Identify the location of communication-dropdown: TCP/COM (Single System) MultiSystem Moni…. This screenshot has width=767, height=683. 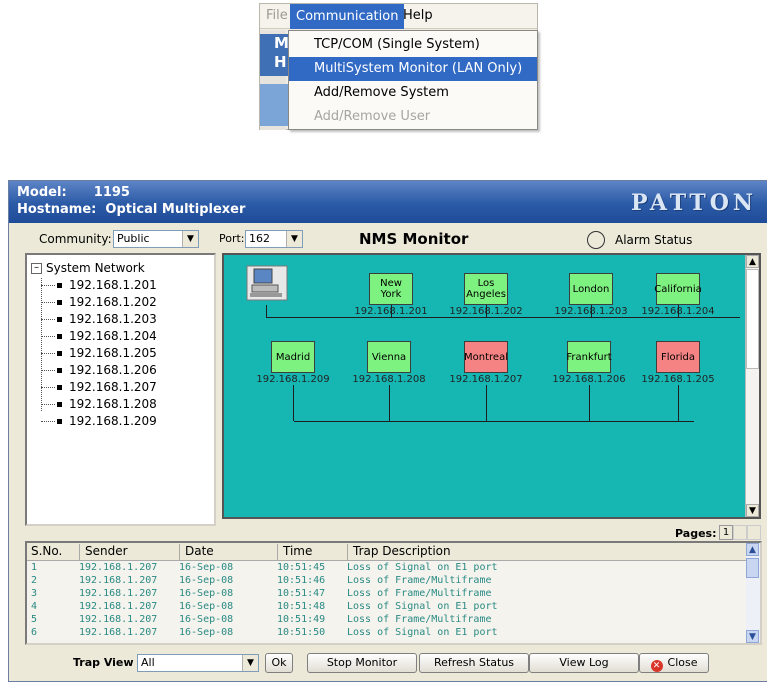
(413, 80).